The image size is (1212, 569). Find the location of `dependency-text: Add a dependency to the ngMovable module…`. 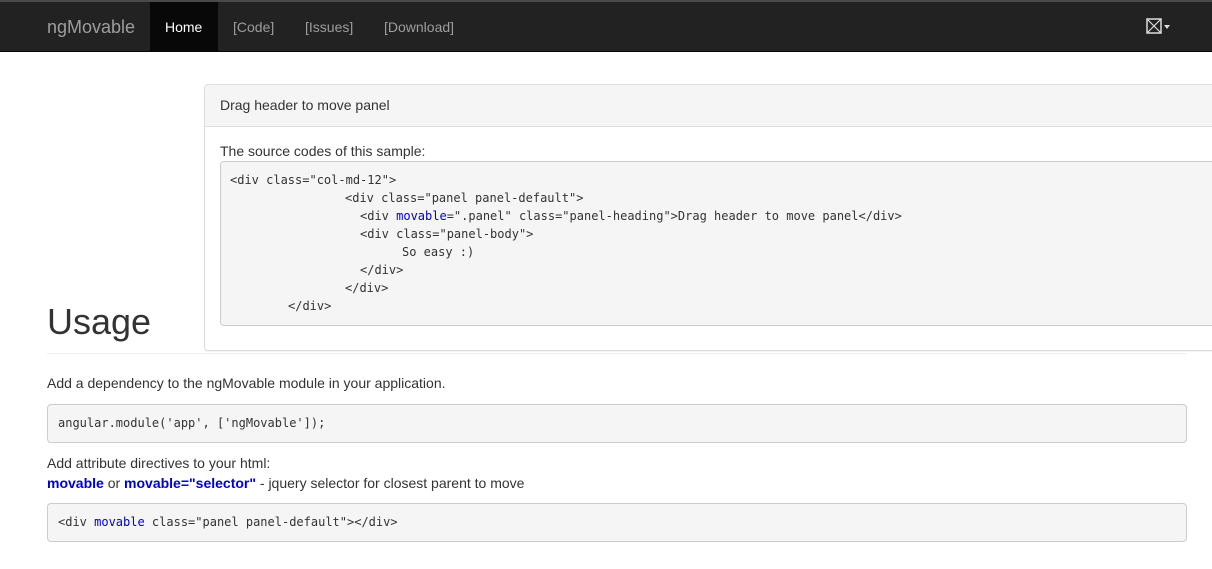

dependency-text: Add a dependency to the ngMovable module… is located at coordinates (246, 383).